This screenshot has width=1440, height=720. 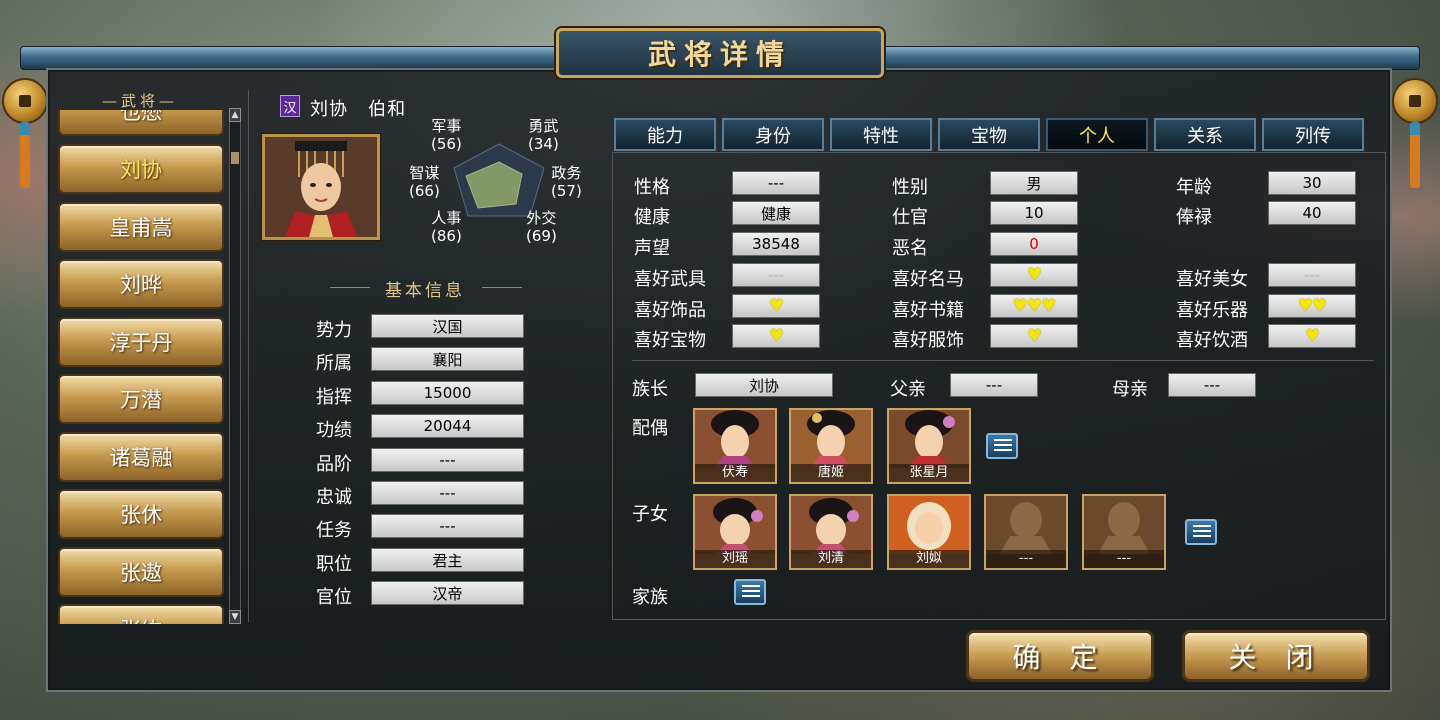 I want to click on basic-info-title: 基本信息, so click(x=425, y=291).